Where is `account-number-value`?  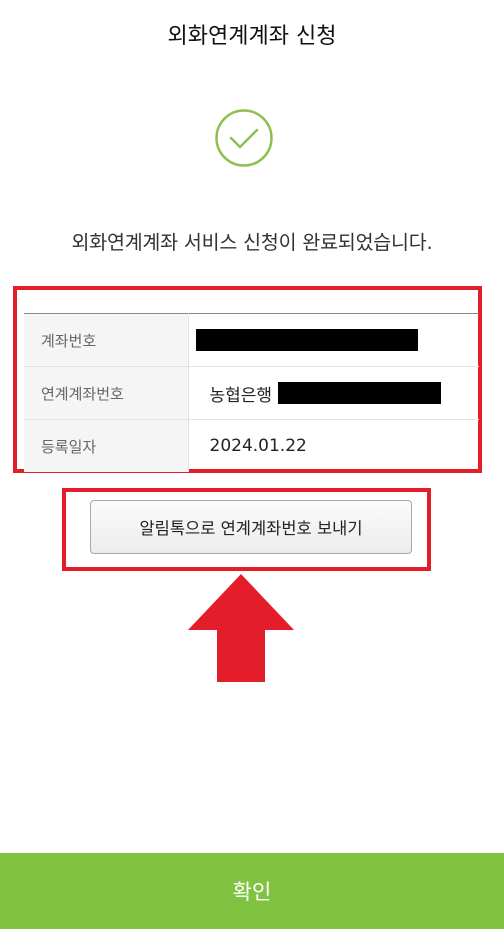
account-number-value is located at coordinates (333, 340).